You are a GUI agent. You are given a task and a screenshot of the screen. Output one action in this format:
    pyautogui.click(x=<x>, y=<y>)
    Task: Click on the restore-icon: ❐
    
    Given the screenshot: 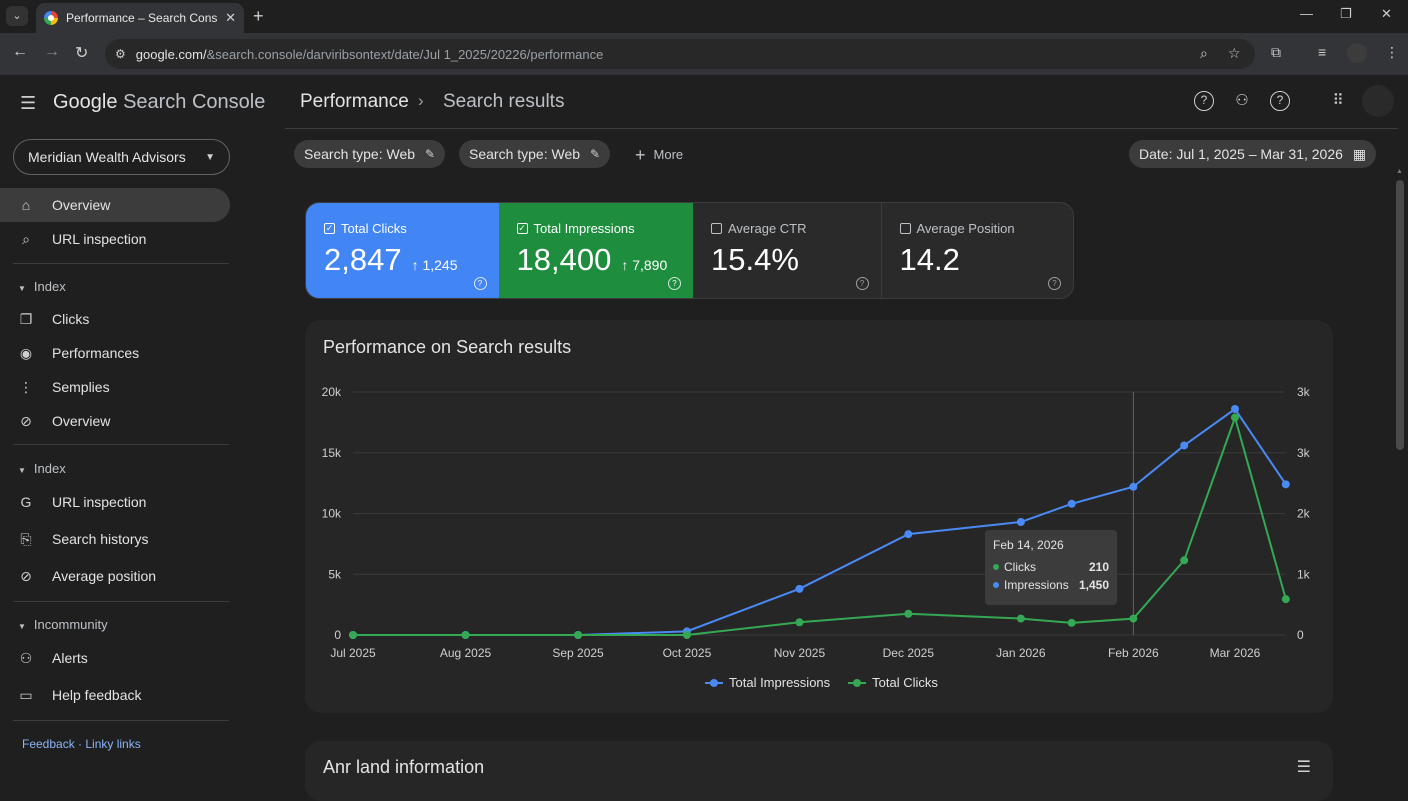 What is the action you would take?
    pyautogui.click(x=1346, y=14)
    